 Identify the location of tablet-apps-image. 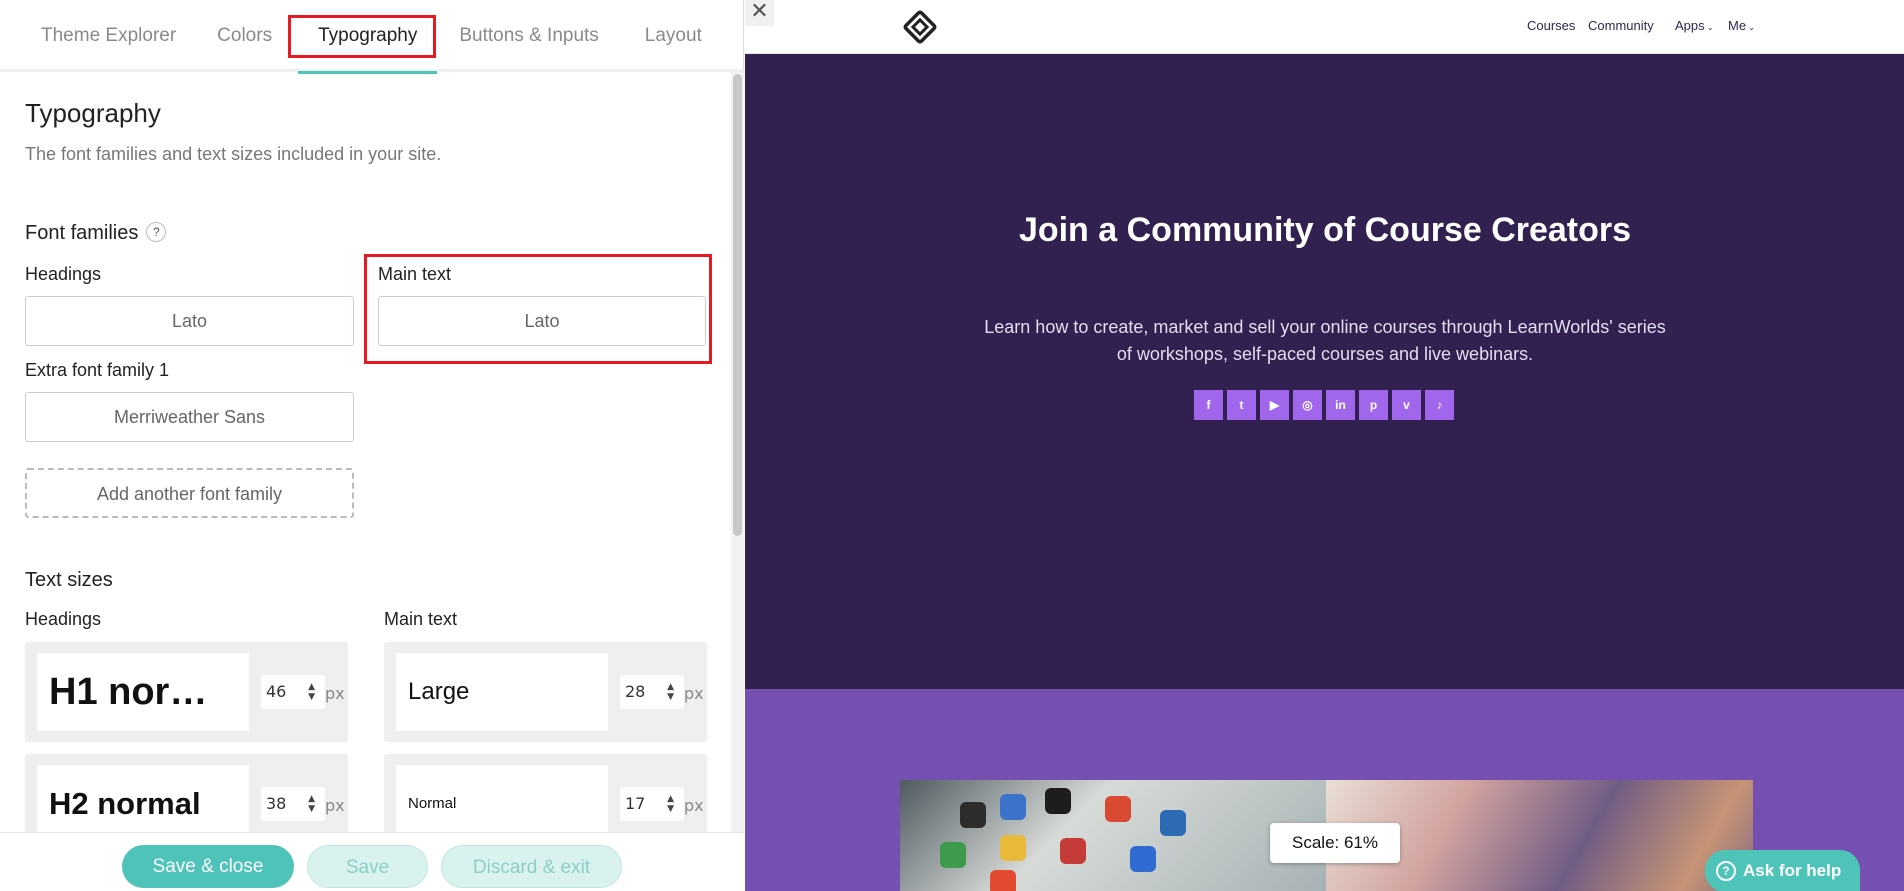
(1113, 835).